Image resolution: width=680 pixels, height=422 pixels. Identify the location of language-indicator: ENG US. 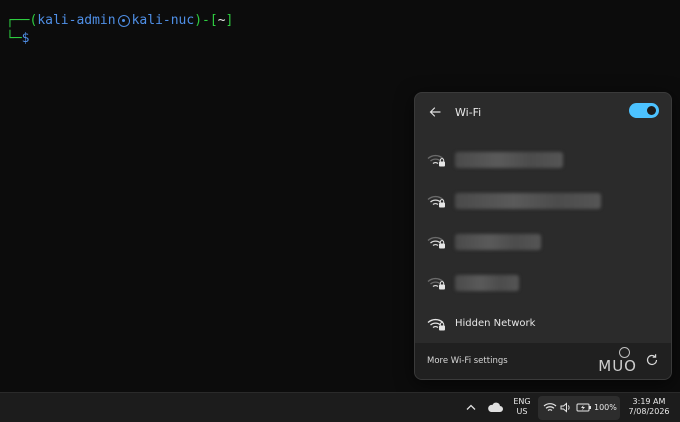
(522, 407).